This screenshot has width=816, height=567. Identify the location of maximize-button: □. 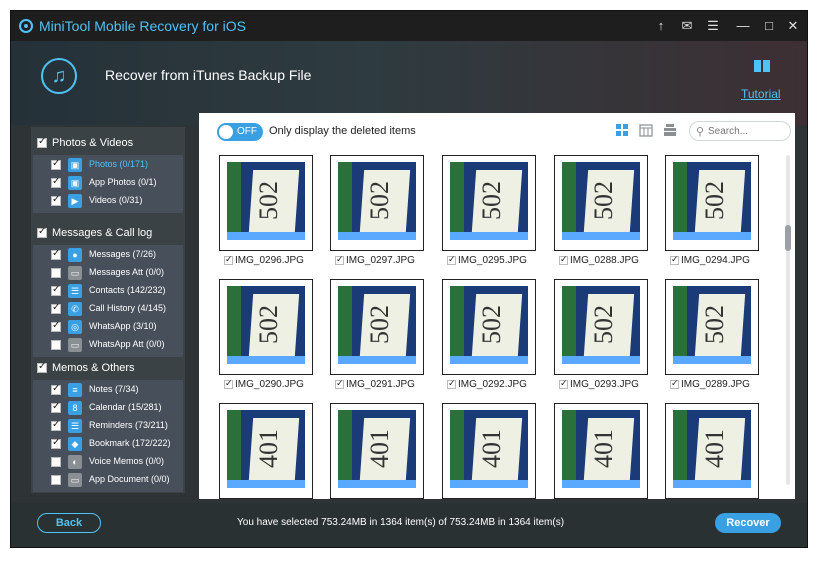
(769, 26).